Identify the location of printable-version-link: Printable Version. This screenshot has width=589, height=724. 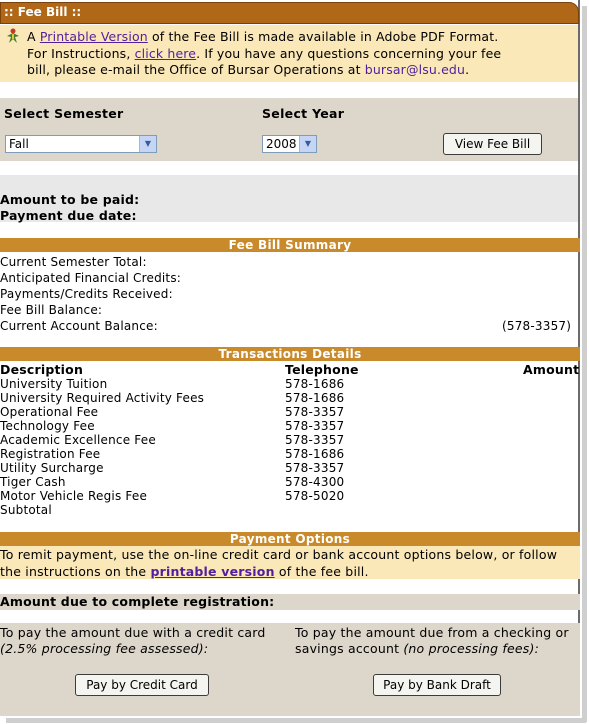
(94, 36).